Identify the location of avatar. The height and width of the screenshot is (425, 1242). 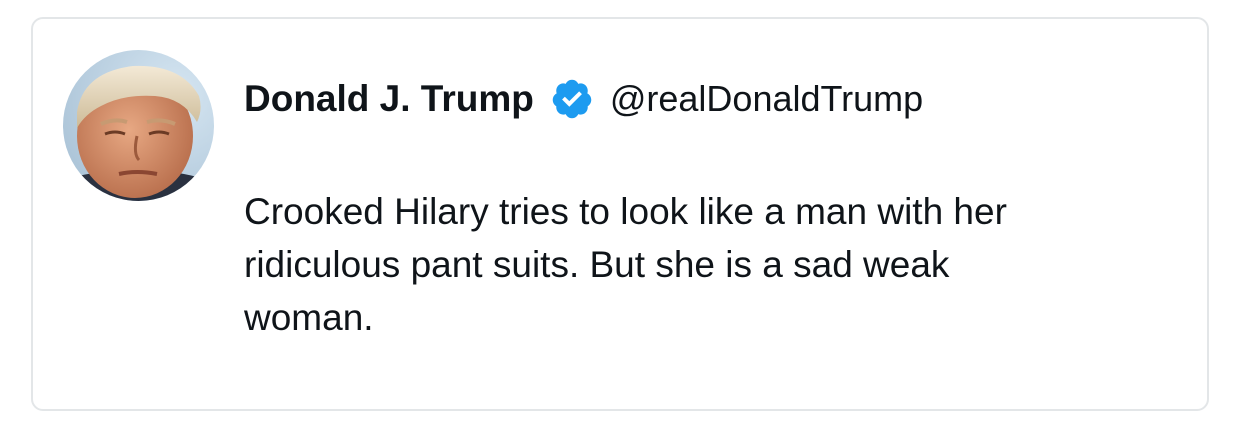
(138, 125).